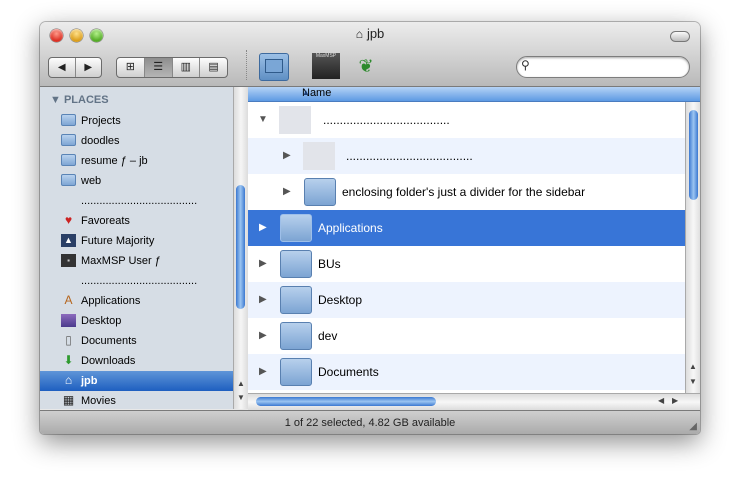  What do you see at coordinates (136, 221) in the screenshot?
I see `sidebar-item-favoreats: ♥ Favoreats` at bounding box center [136, 221].